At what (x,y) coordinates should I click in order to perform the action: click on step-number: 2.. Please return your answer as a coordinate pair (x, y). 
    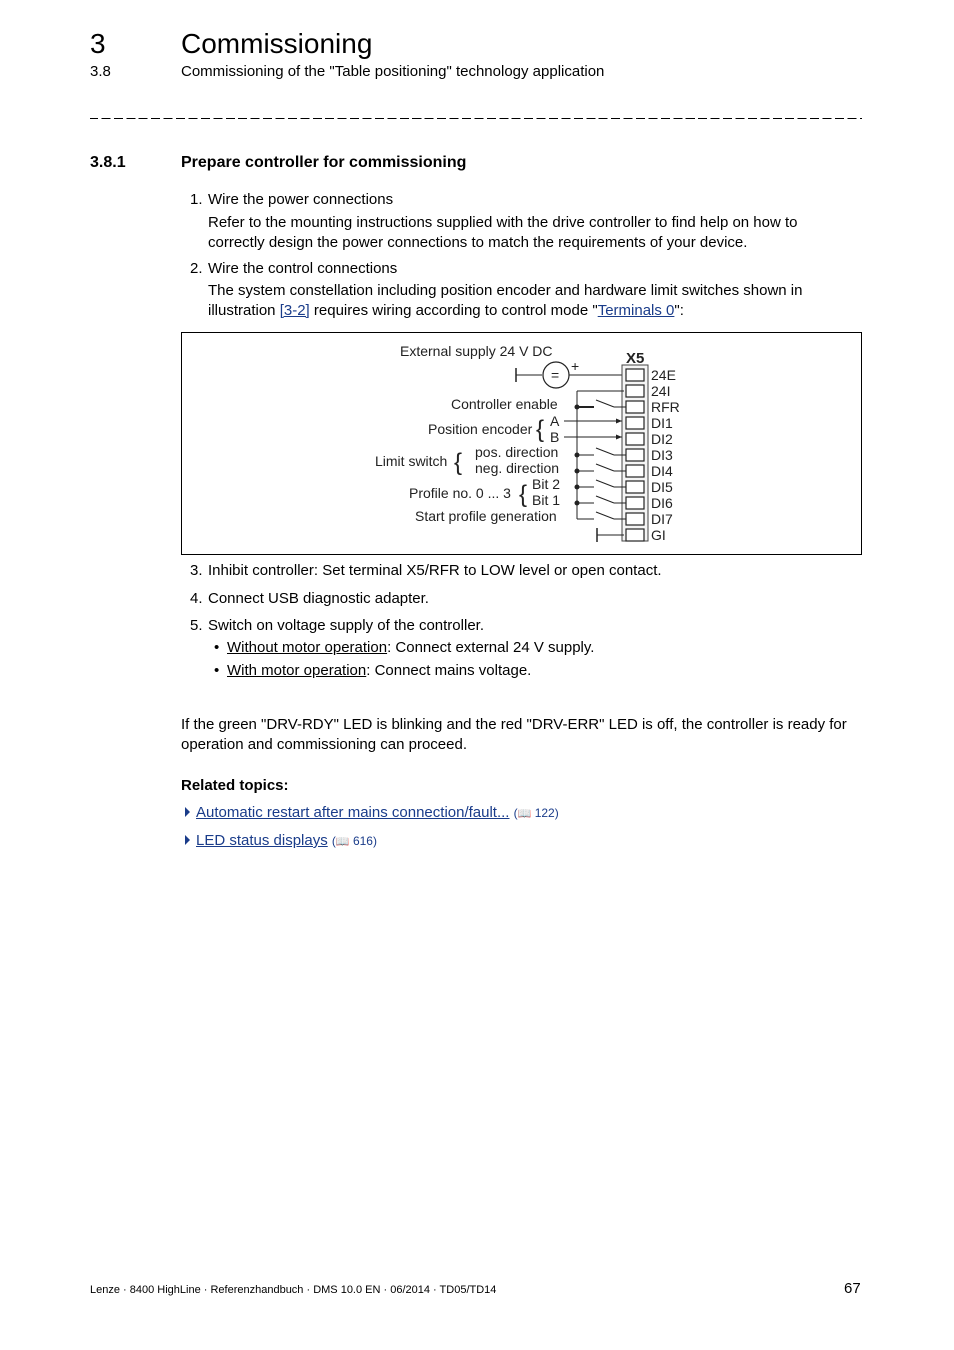
    Looking at the image, I should click on (196, 268).